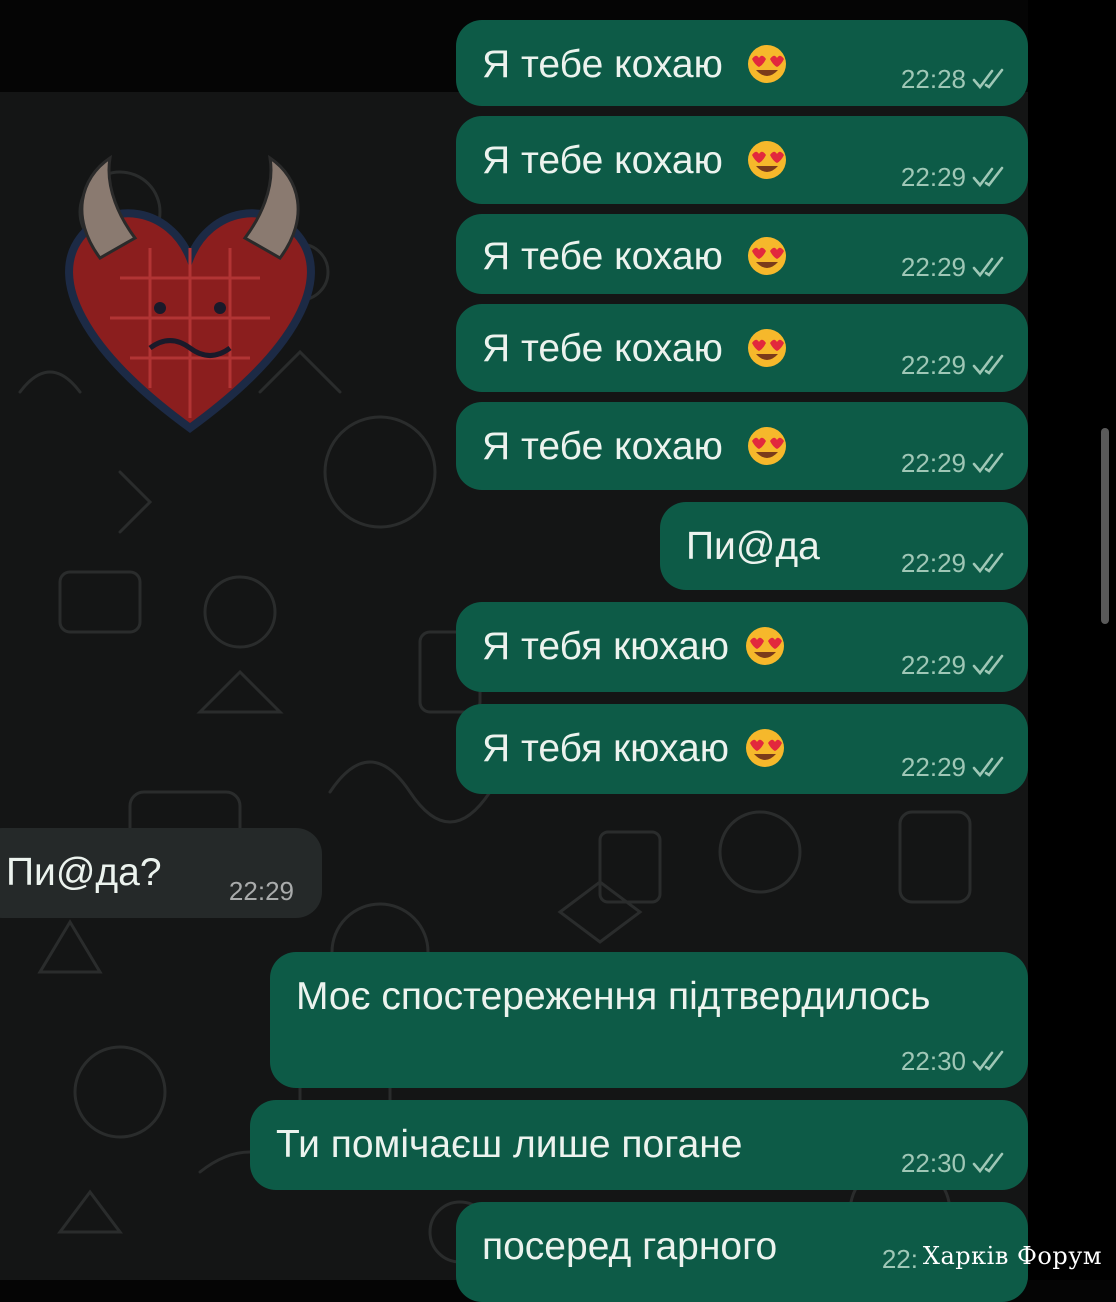 The height and width of the screenshot is (1302, 1116). What do you see at coordinates (509, 1144) in the screenshot?
I see `message-text: Ти помічаєш лише погане` at bounding box center [509, 1144].